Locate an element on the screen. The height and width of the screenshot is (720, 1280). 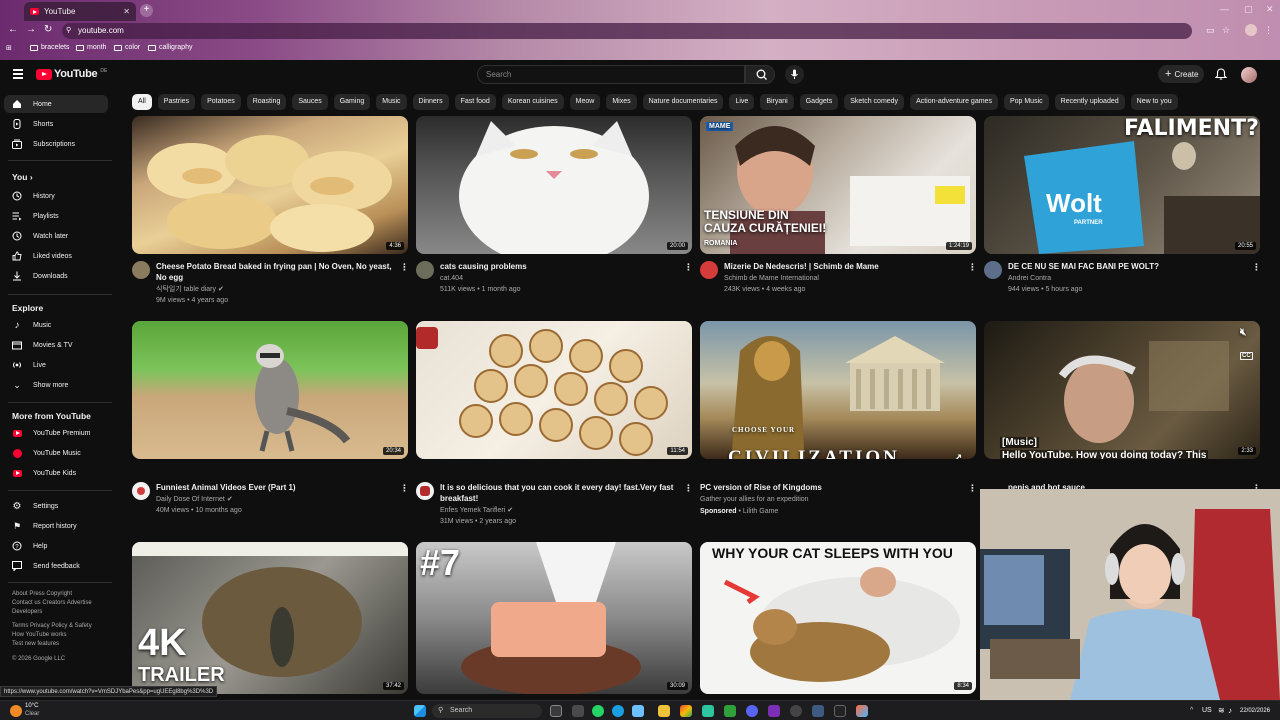
filter-chip: Fast food is located at coordinates (475, 102).